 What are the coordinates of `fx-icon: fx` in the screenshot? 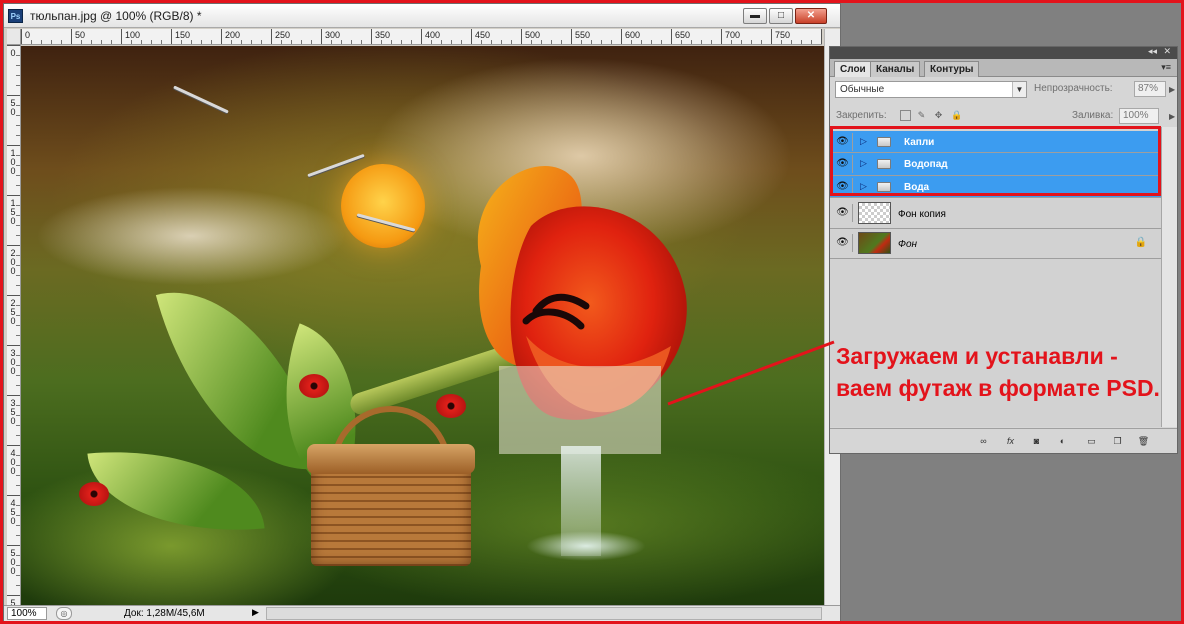 It's located at (1010, 441).